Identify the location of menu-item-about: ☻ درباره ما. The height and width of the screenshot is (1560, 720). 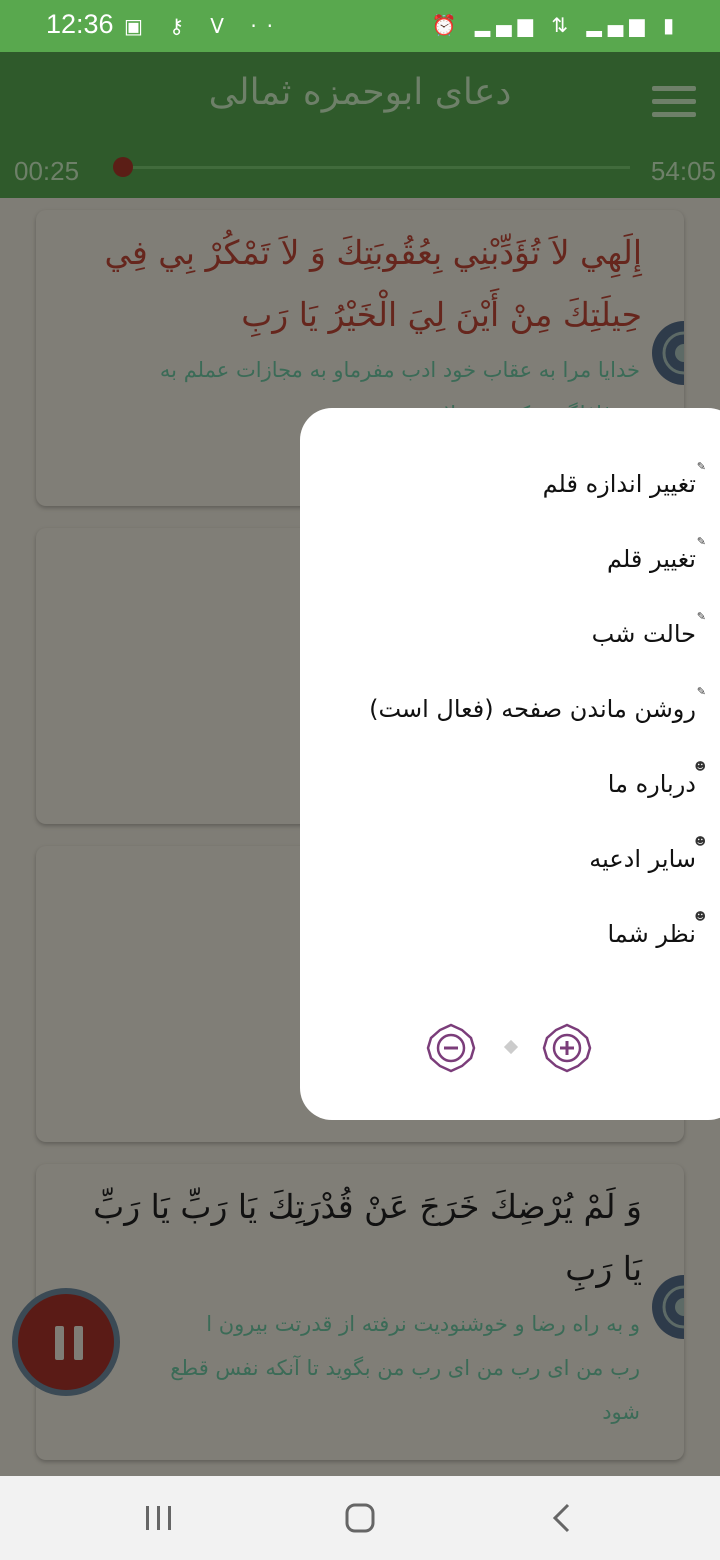
(656, 779).